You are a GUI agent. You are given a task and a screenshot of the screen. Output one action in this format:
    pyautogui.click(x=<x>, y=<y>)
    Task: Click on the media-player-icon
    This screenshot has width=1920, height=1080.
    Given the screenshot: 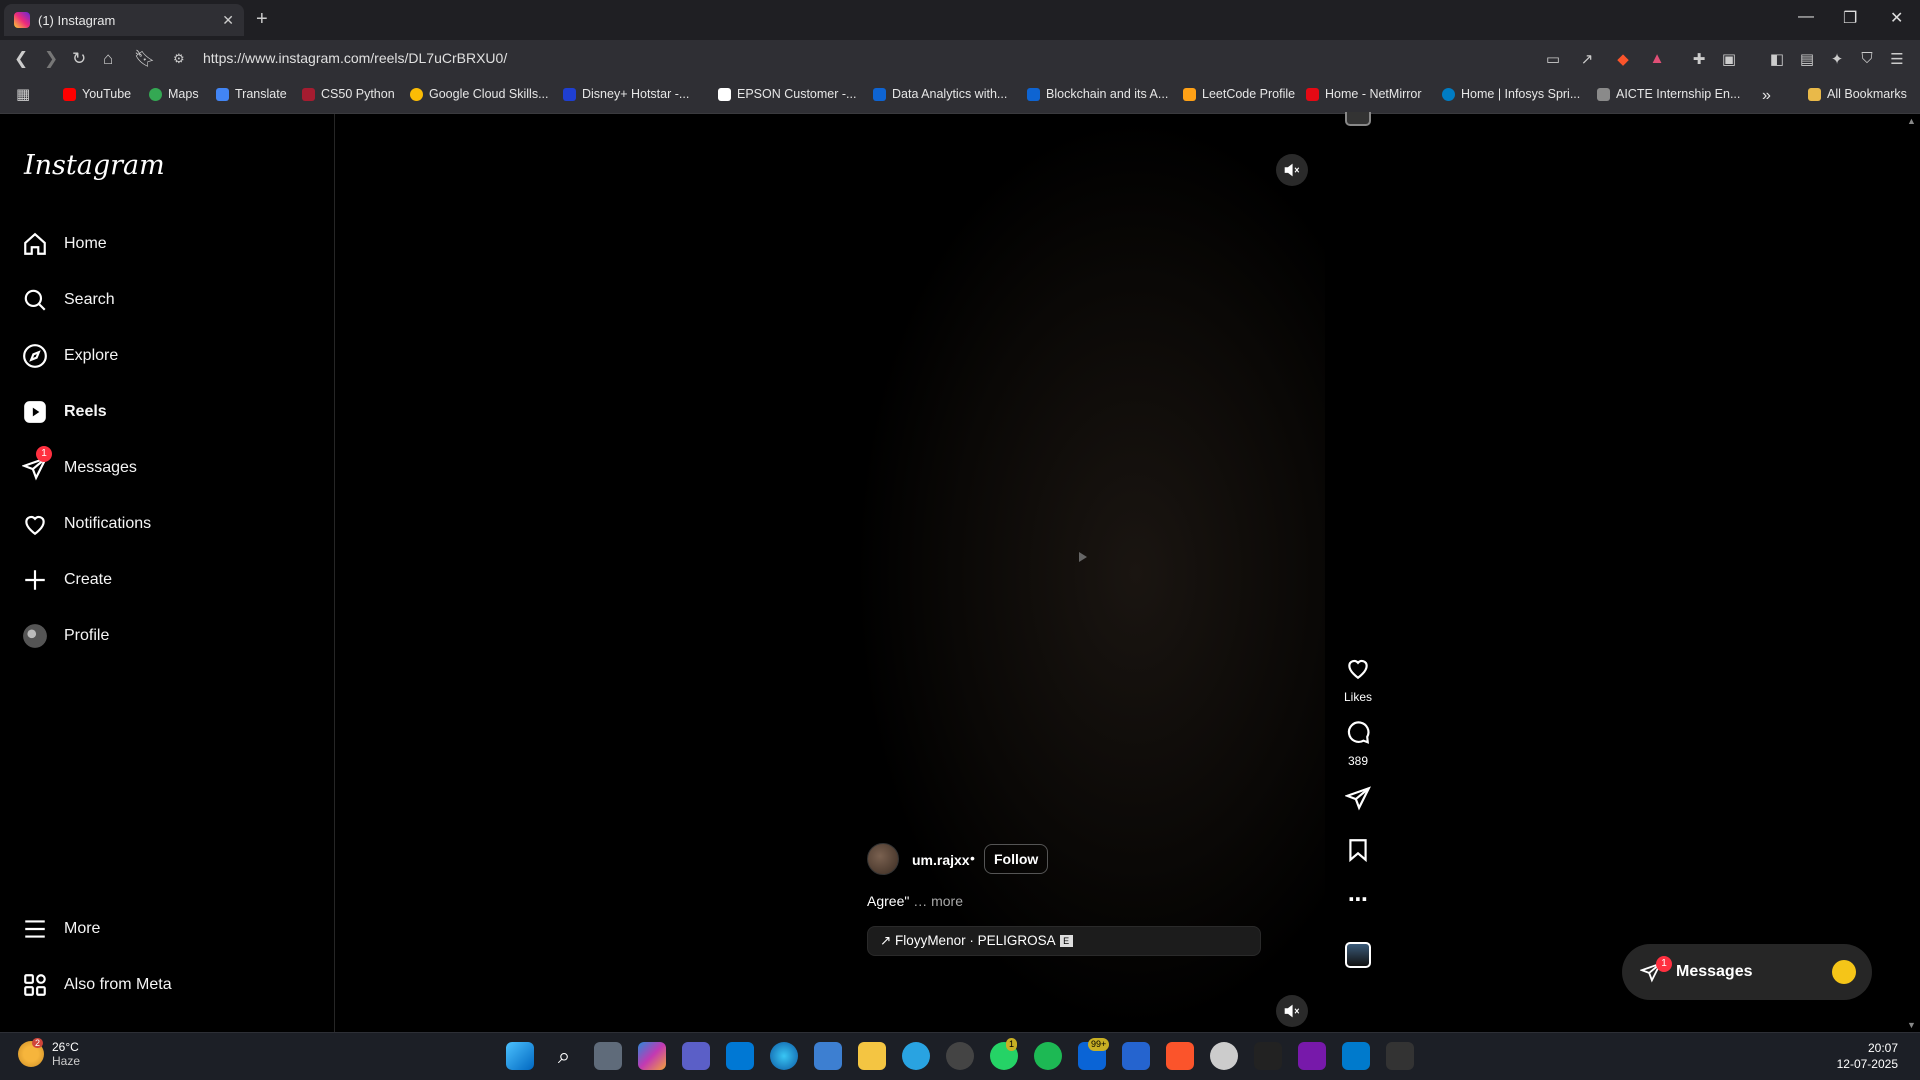 What is the action you would take?
    pyautogui.click(x=960, y=1056)
    